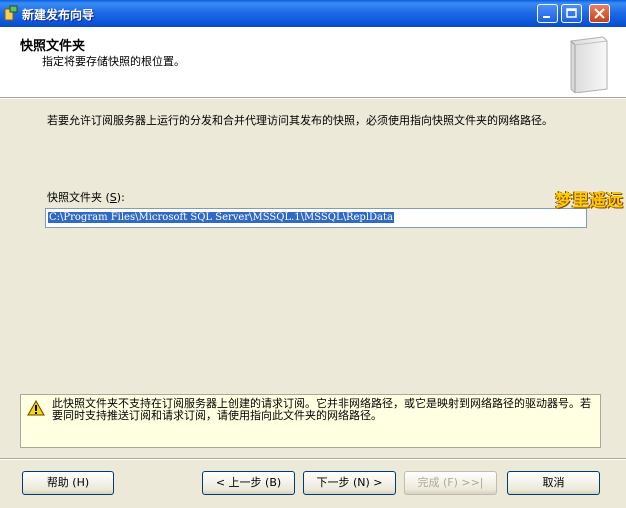  Describe the element at coordinates (11, 13) in the screenshot. I see `wizard-app-icon` at that location.